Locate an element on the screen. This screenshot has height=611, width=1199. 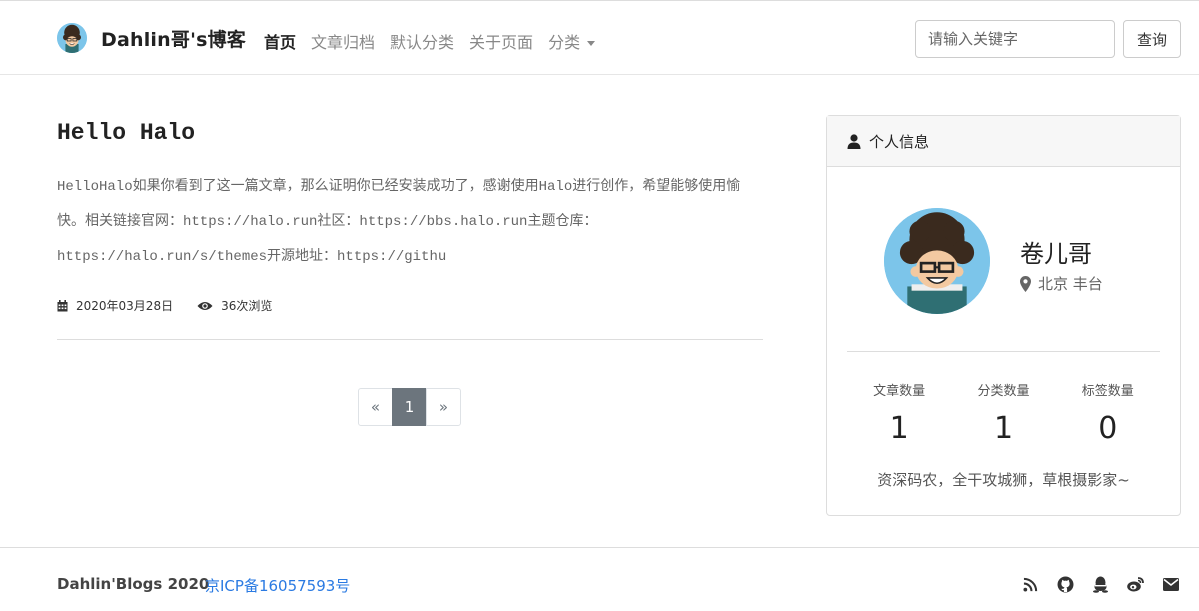
pagination-prev-button: « is located at coordinates (375, 407).